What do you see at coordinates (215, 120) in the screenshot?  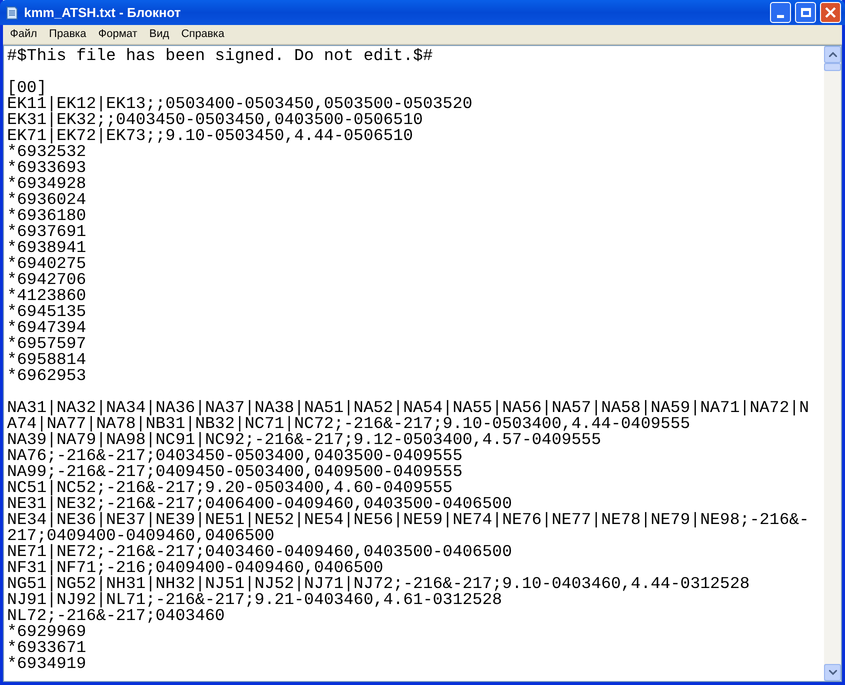 I see `text-line: EK31|EK32;;0403450-0503450,0403500-0506510` at bounding box center [215, 120].